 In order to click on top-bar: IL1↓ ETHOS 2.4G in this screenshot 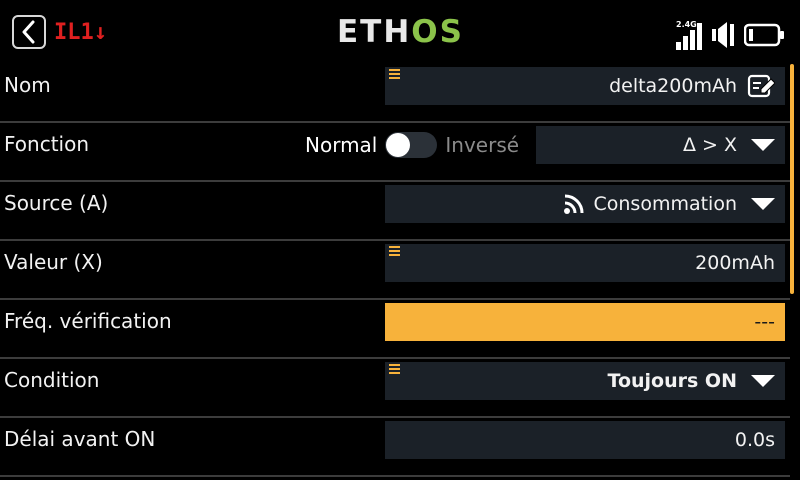, I will do `click(400, 32)`.